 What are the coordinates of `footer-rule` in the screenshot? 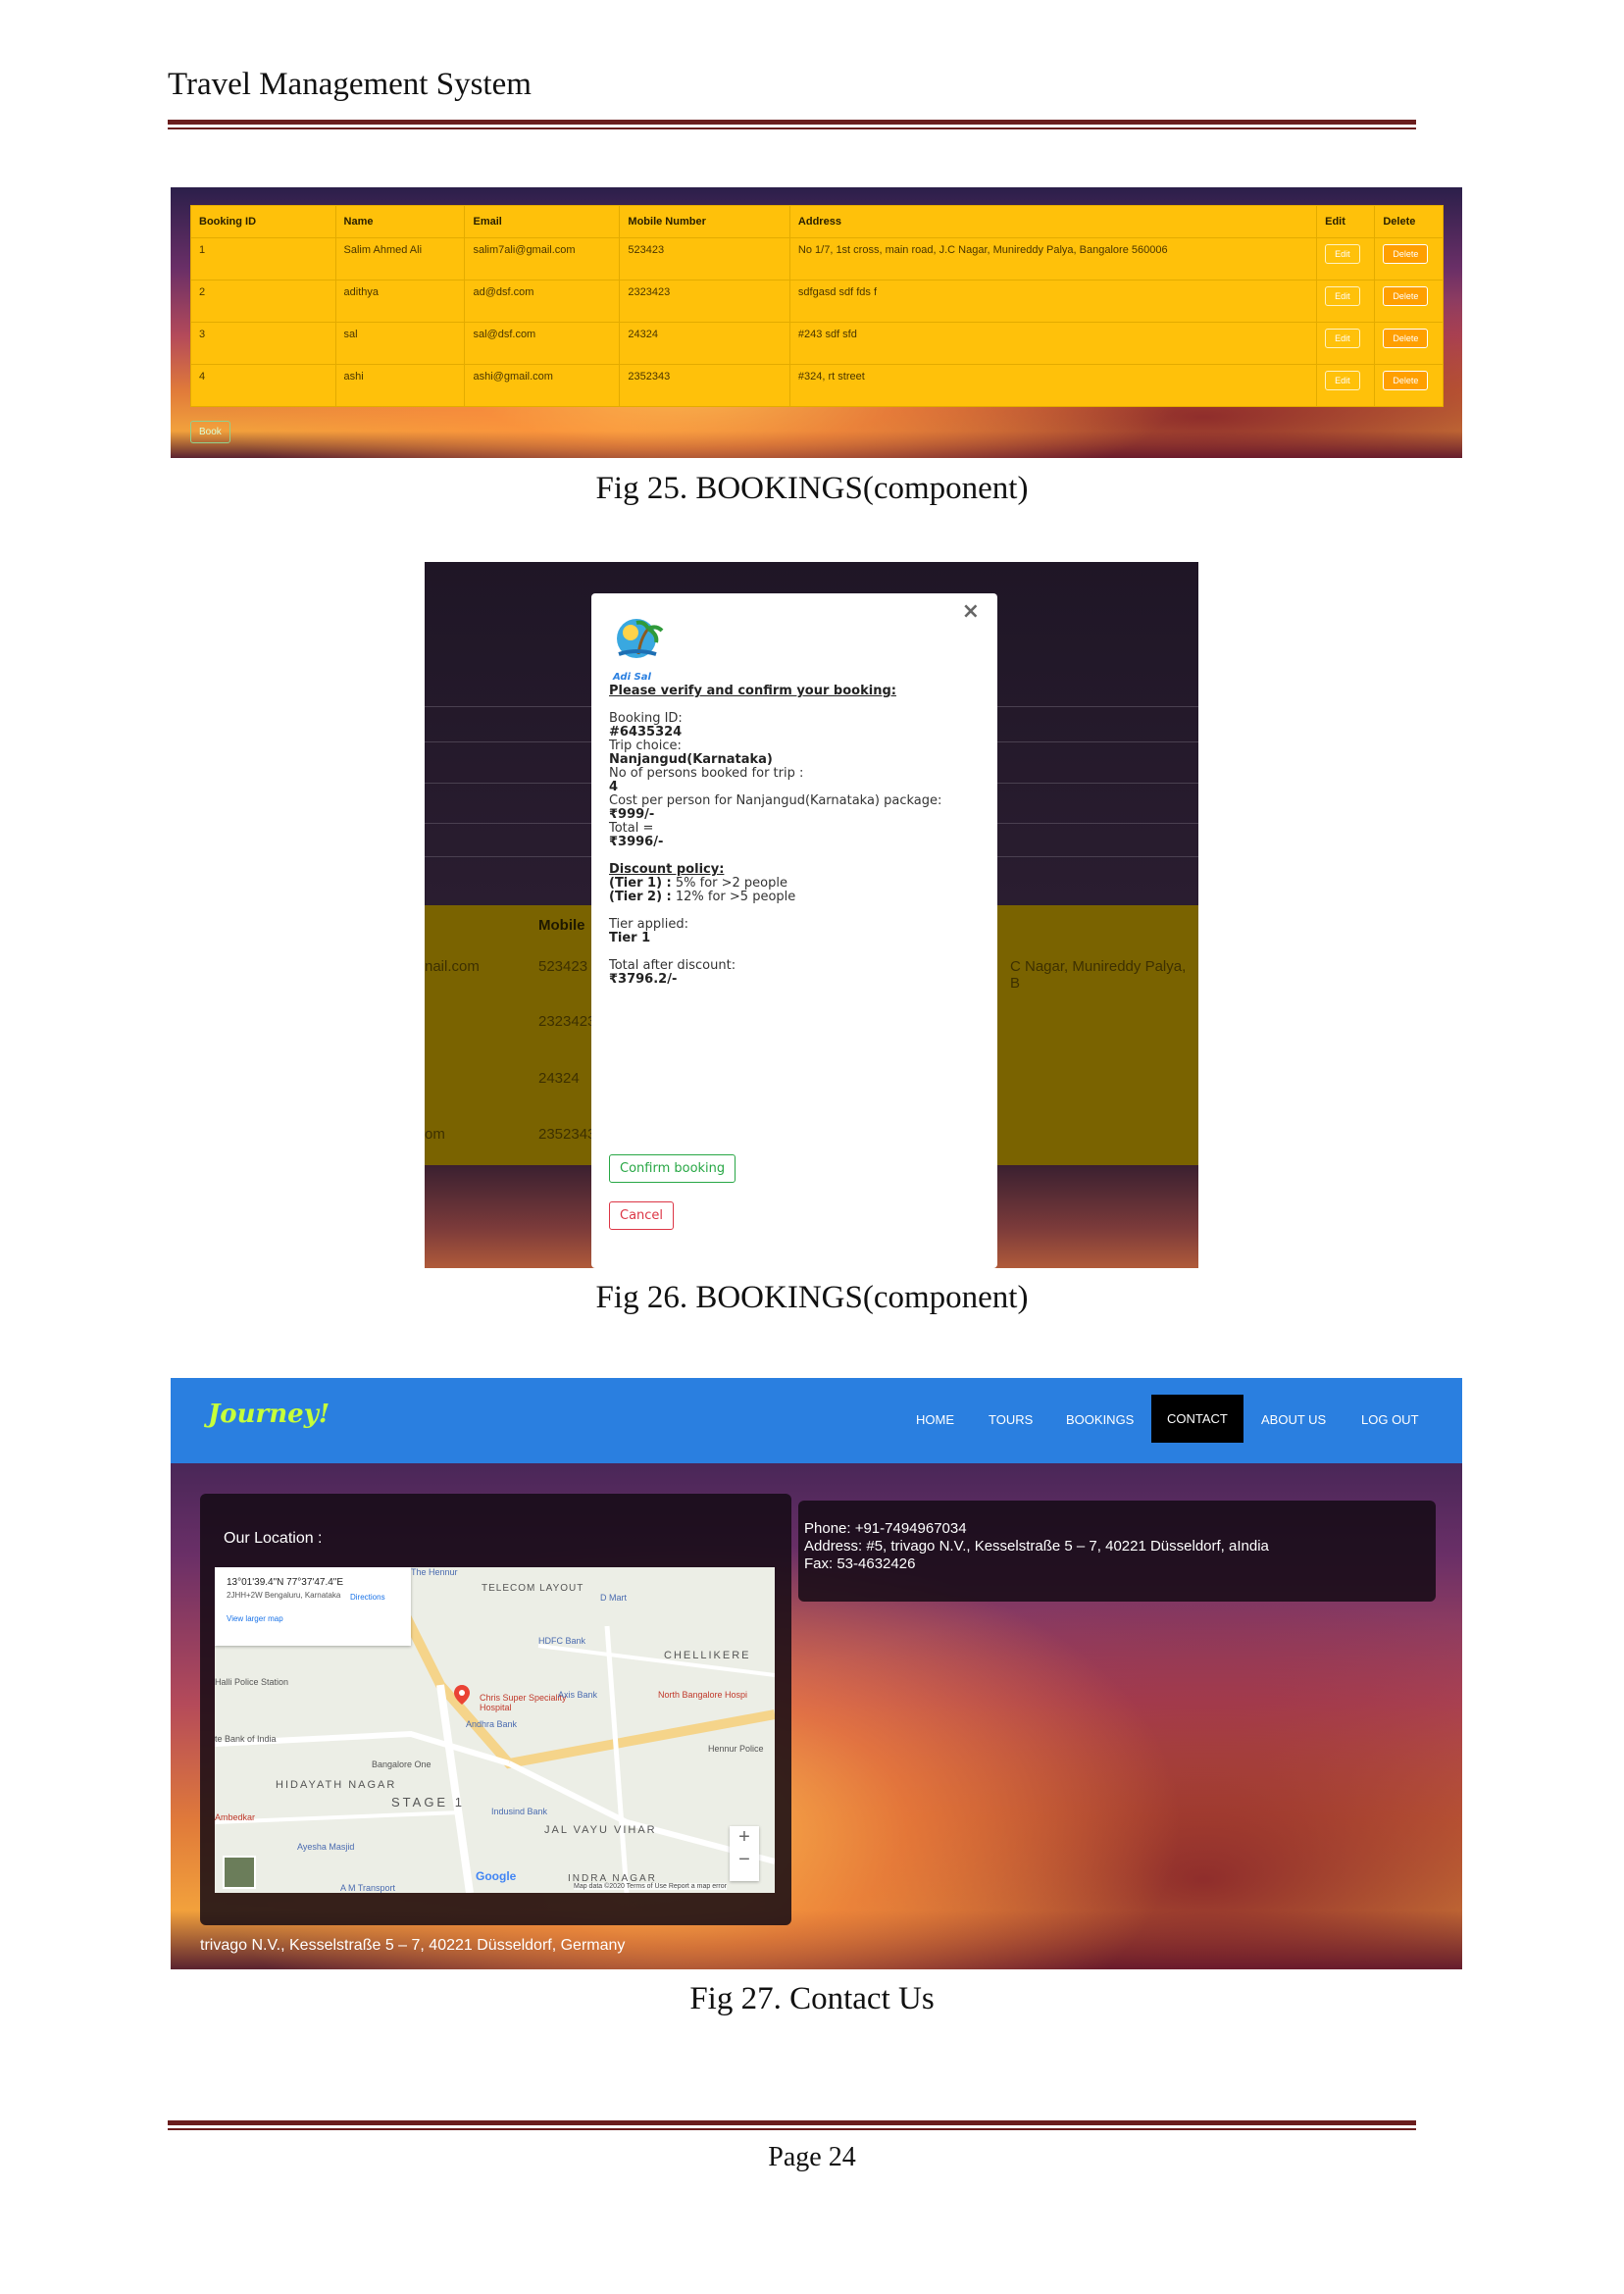 It's located at (792, 2125).